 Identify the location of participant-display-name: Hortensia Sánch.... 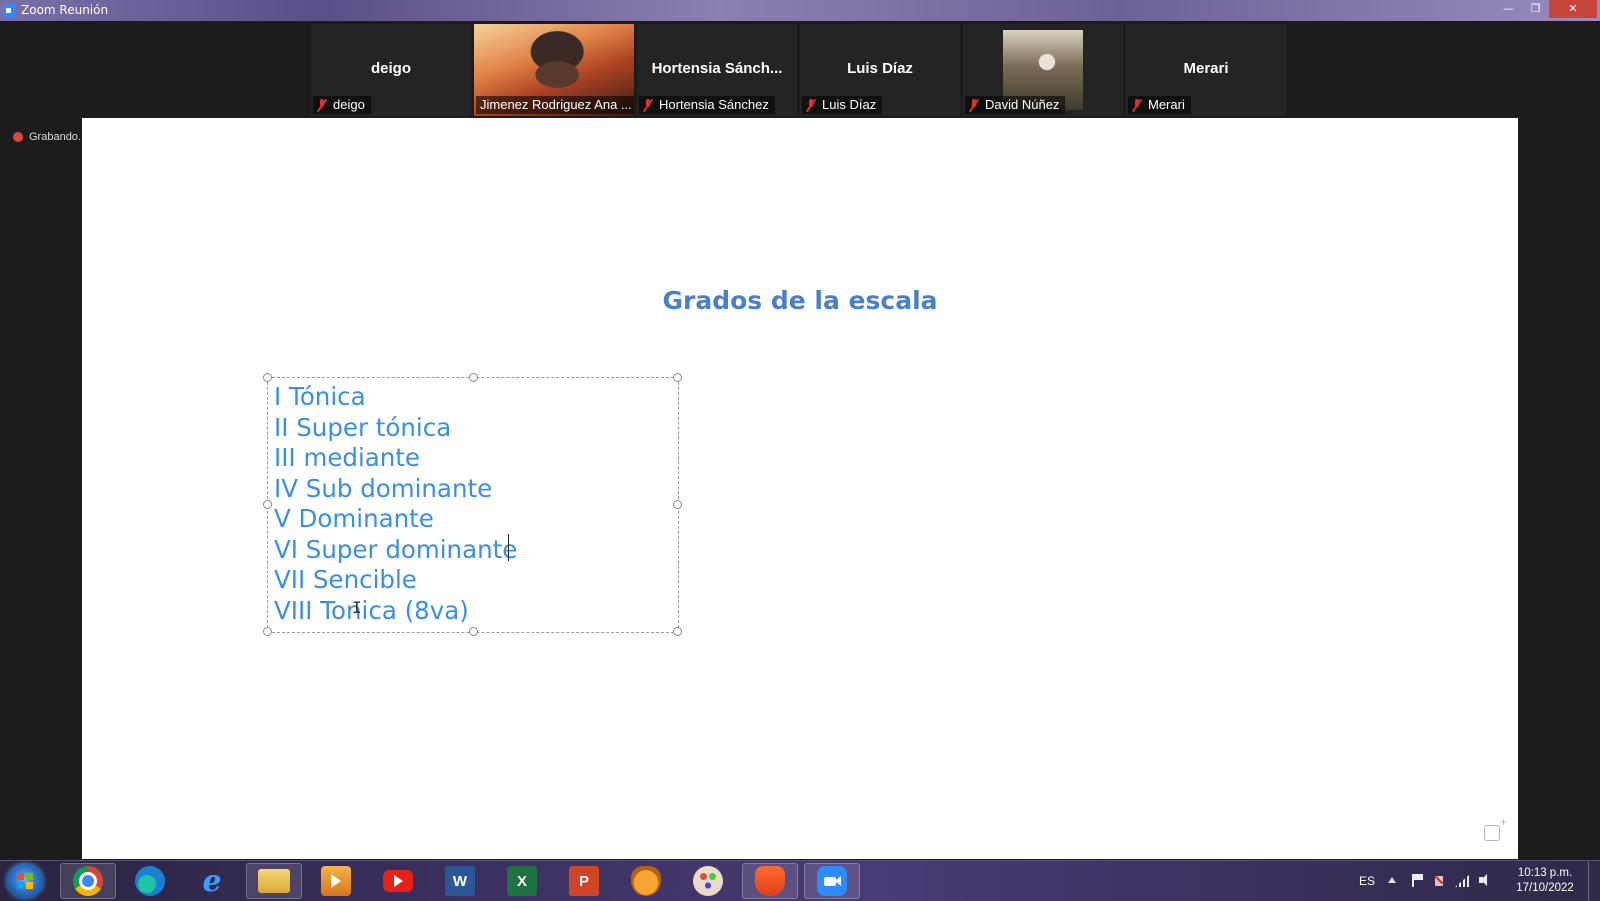
(717, 68).